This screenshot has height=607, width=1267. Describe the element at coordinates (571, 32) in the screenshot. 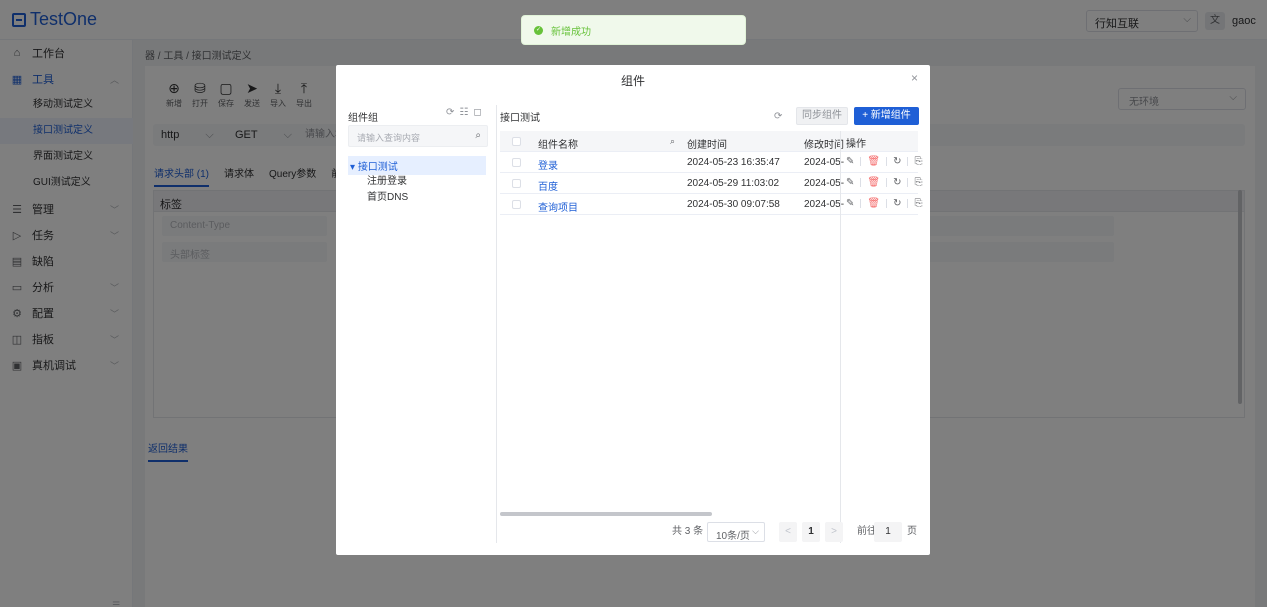

I see `toast-message: 新增成功` at that location.